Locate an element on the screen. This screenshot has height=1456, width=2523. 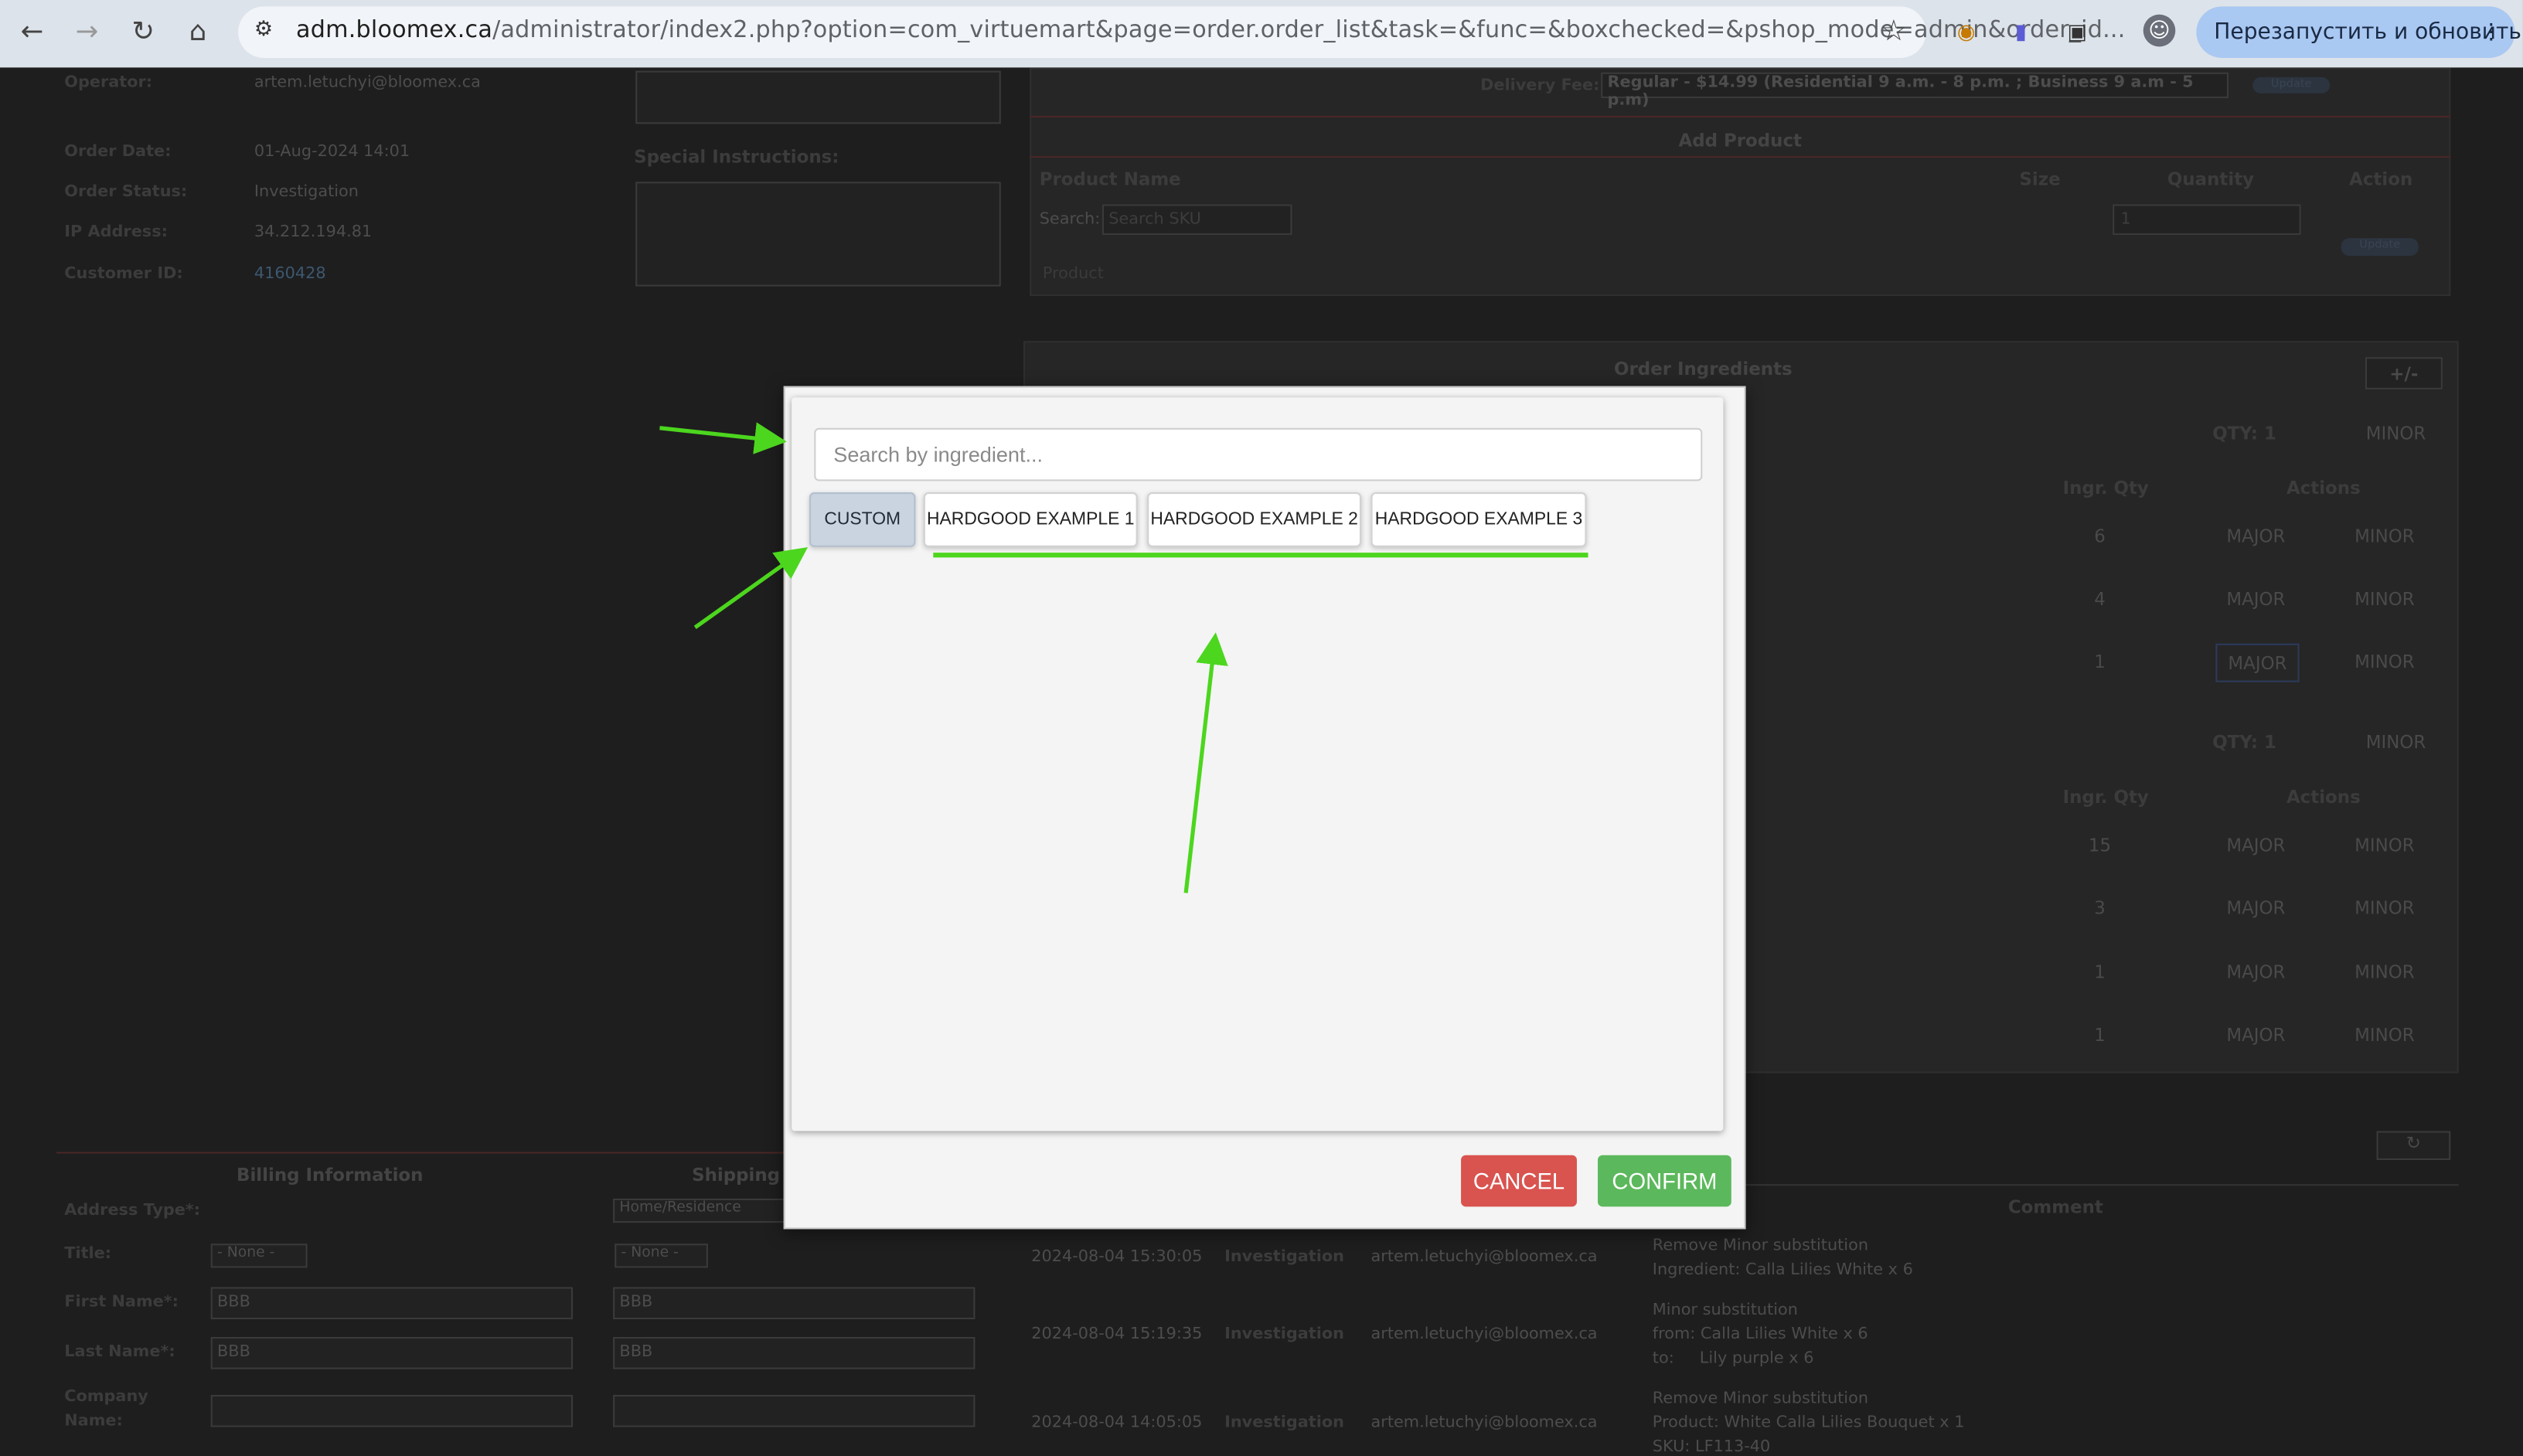
billing-first-name-input: BBB is located at coordinates (392, 1303).